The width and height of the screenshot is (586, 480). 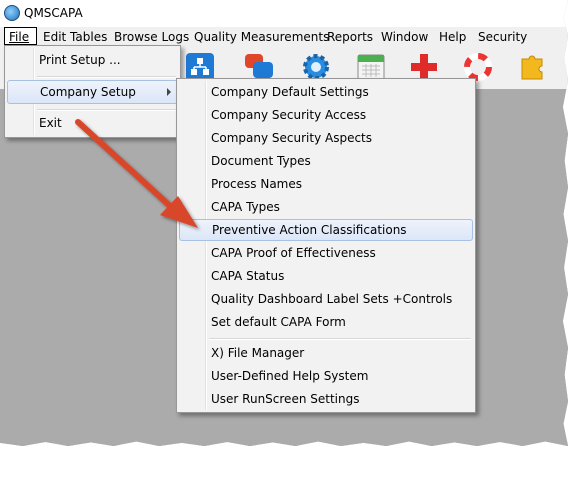 What do you see at coordinates (261, 161) in the screenshot?
I see `menu-item-label: Document Types` at bounding box center [261, 161].